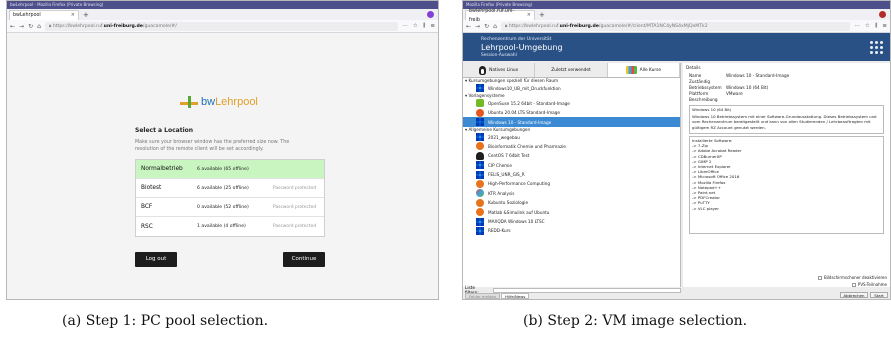  I want to click on forward-icon: →, so click(21, 26).